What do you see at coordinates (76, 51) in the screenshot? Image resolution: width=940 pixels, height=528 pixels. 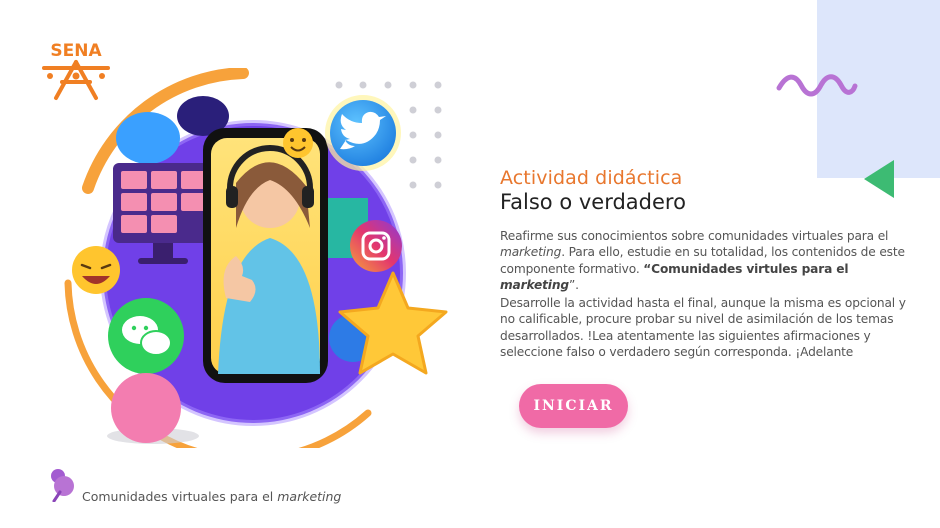 I see `logo-text: SENA` at bounding box center [76, 51].